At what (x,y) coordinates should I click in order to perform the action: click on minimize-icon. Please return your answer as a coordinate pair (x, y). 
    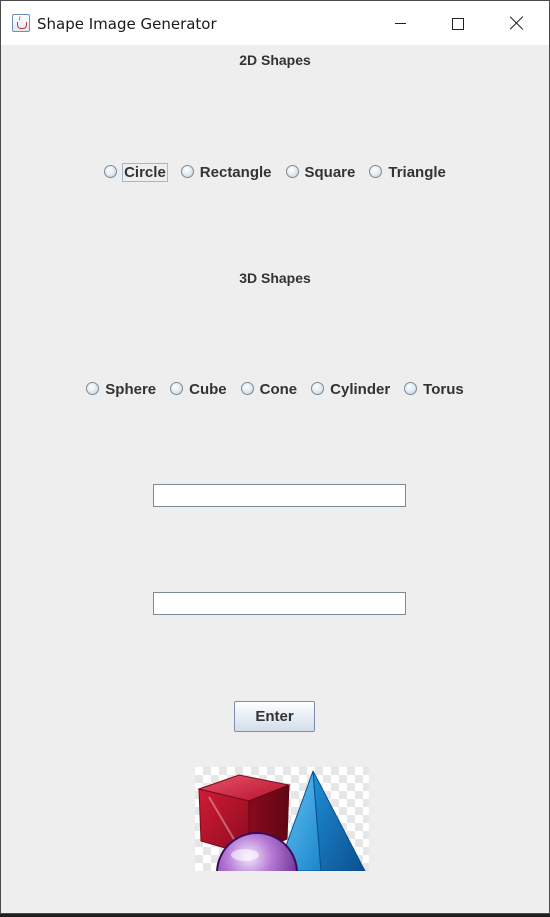
    Looking at the image, I should click on (400, 23).